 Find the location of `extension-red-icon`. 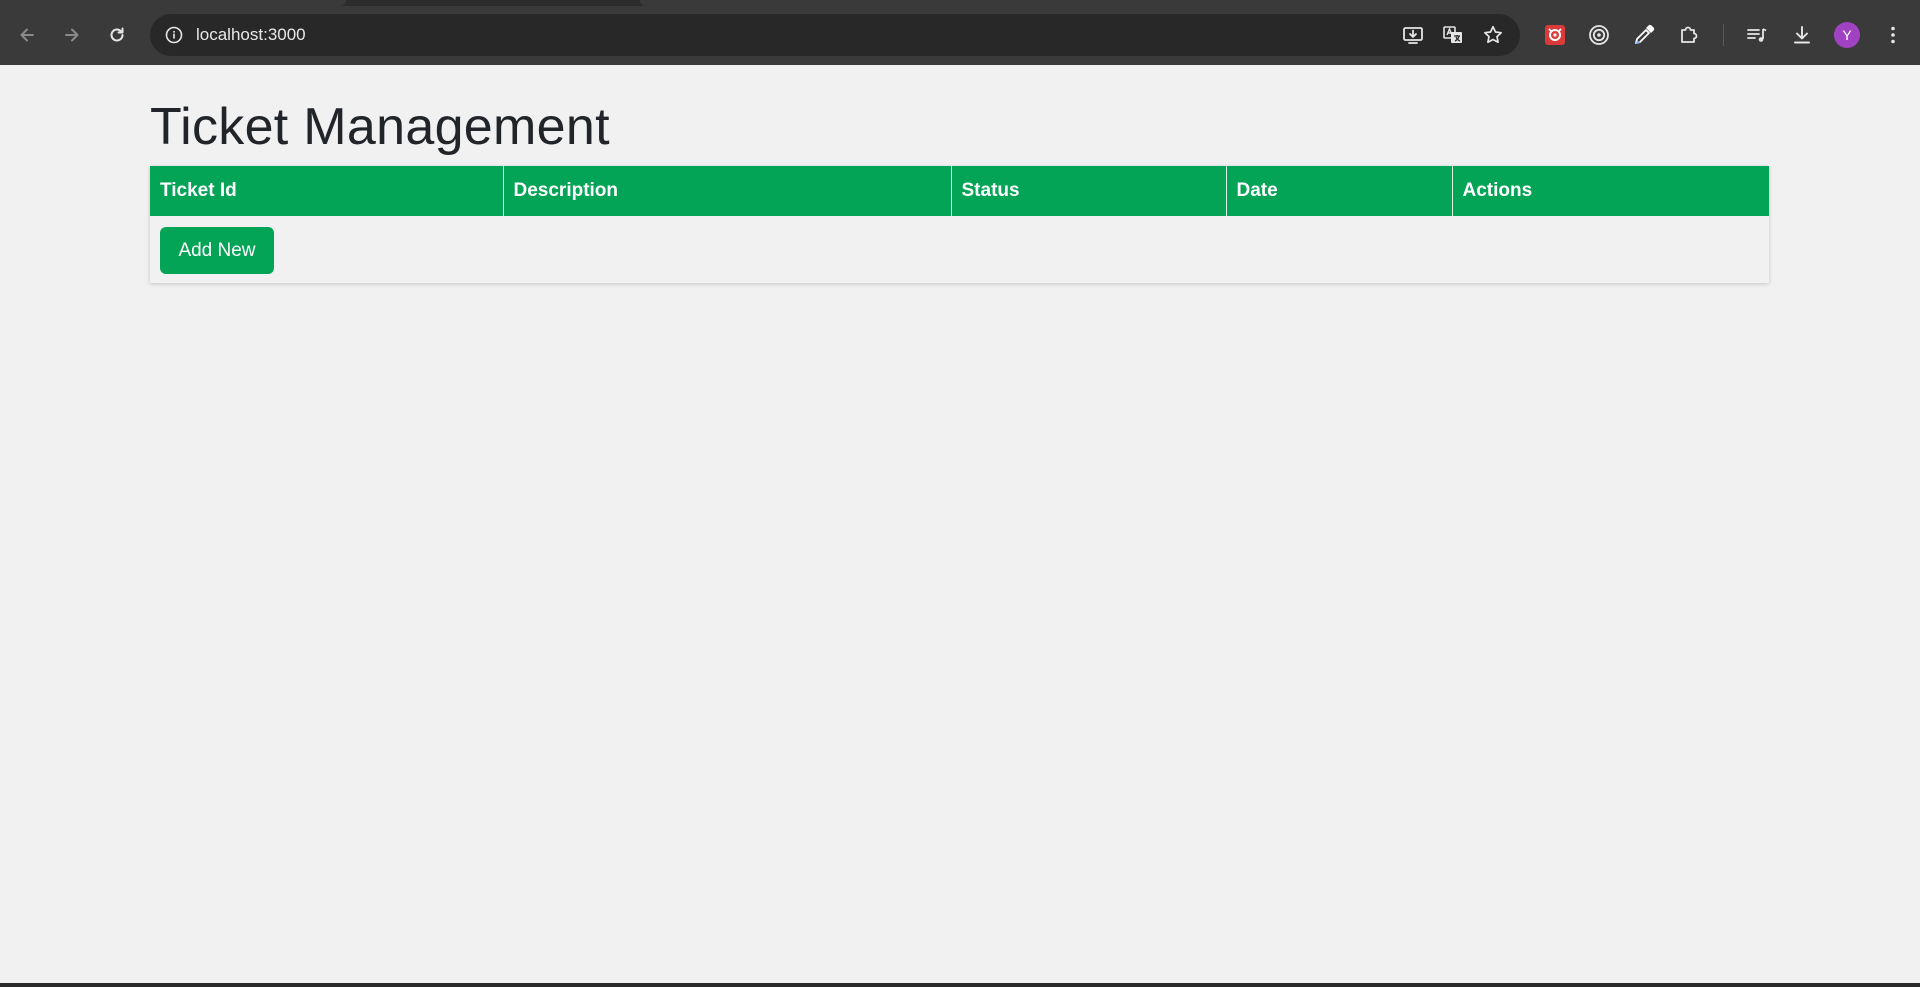

extension-red-icon is located at coordinates (1555, 35).